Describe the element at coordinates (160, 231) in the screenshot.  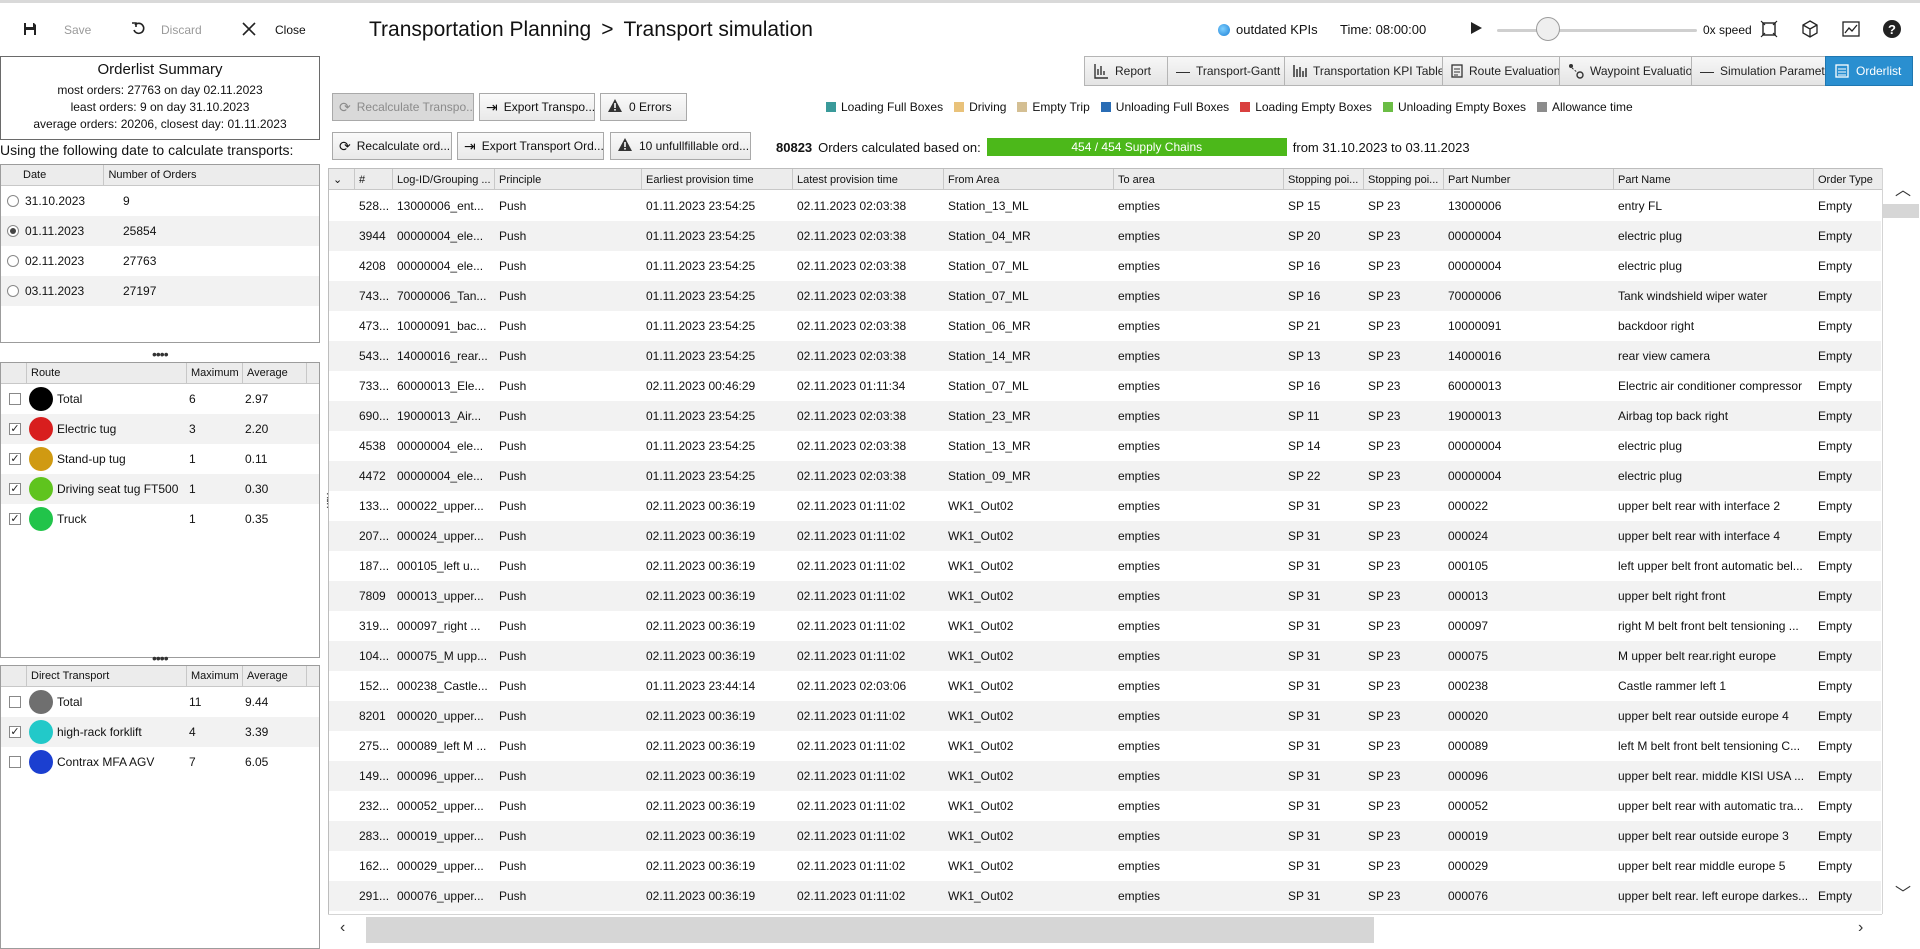
I see `date-row: 01.11.2023 25854` at that location.